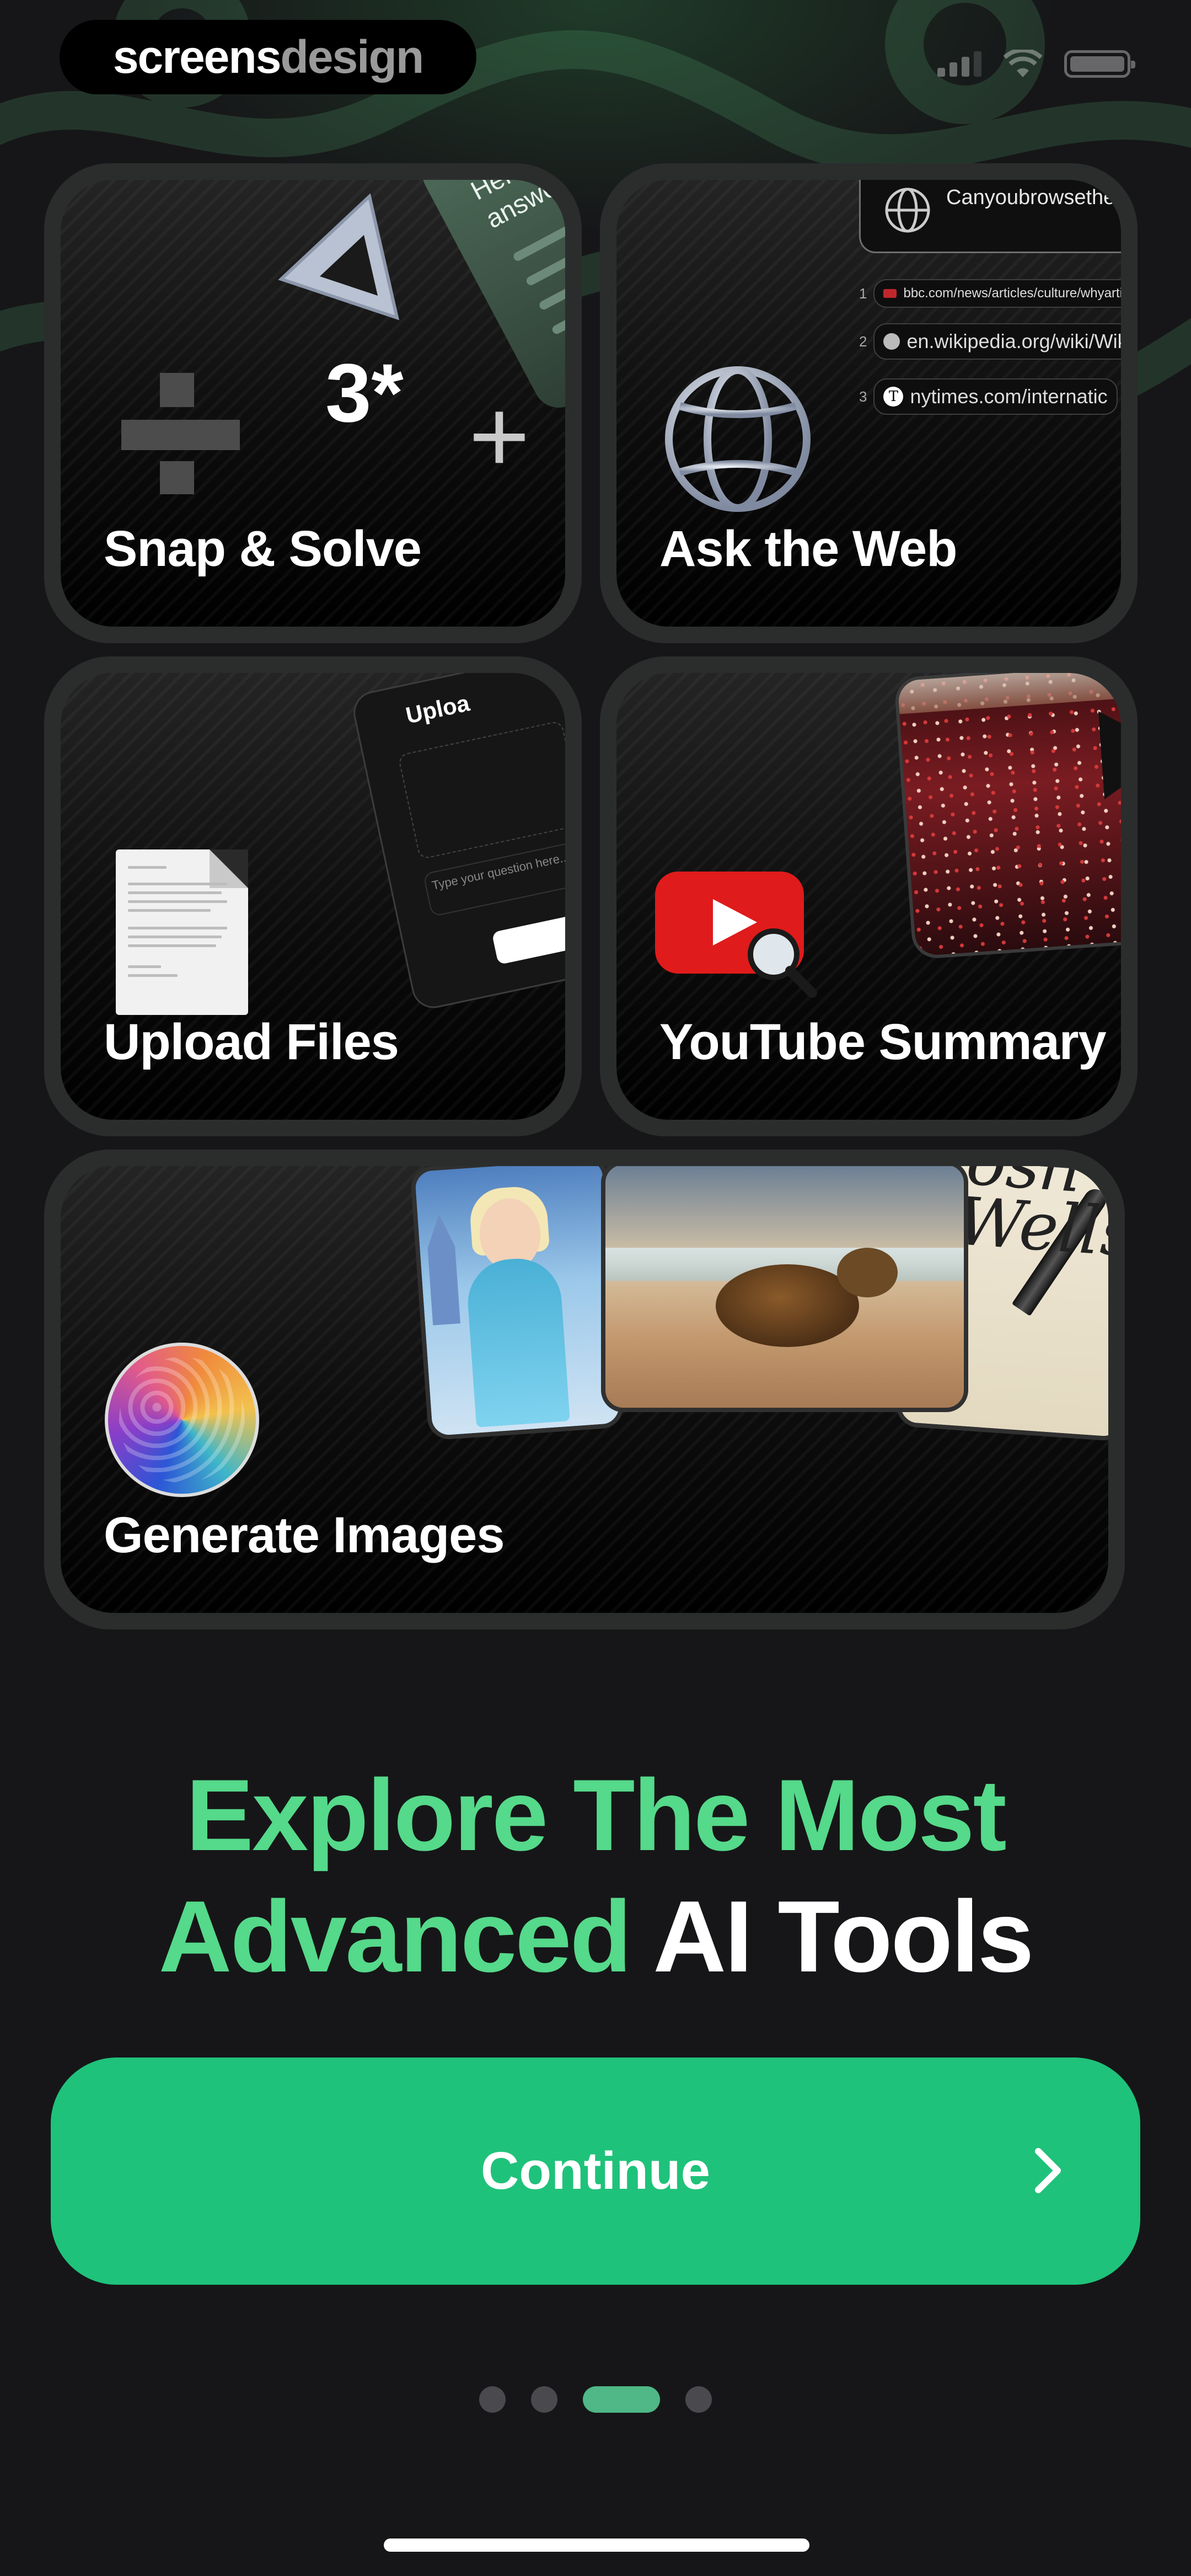  Describe the element at coordinates (1109, 753) in the screenshot. I see `play-icon` at that location.